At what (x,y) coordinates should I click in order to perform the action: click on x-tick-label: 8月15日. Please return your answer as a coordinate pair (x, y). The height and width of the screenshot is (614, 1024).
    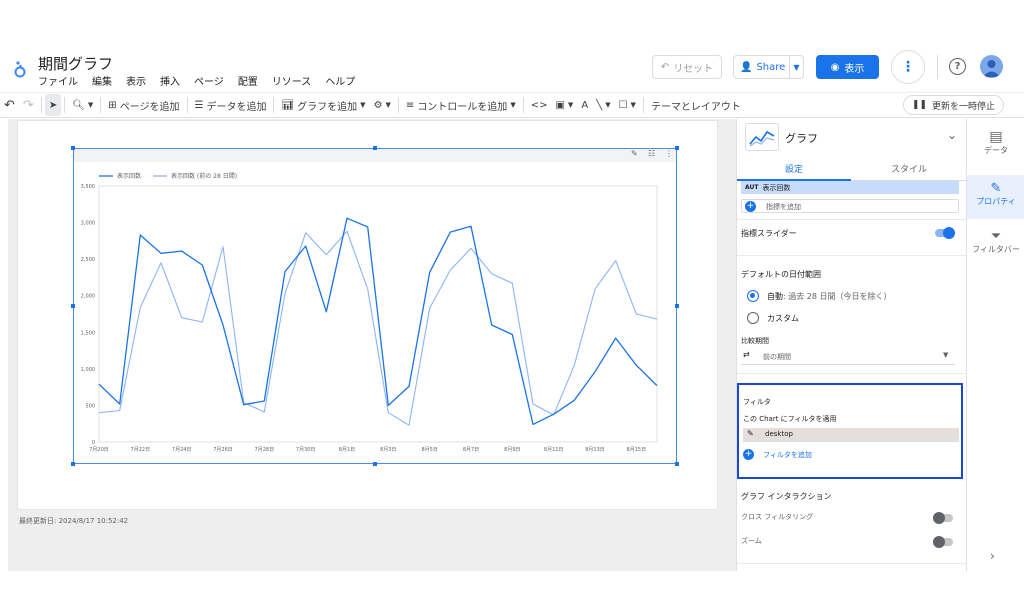
    Looking at the image, I should click on (637, 450).